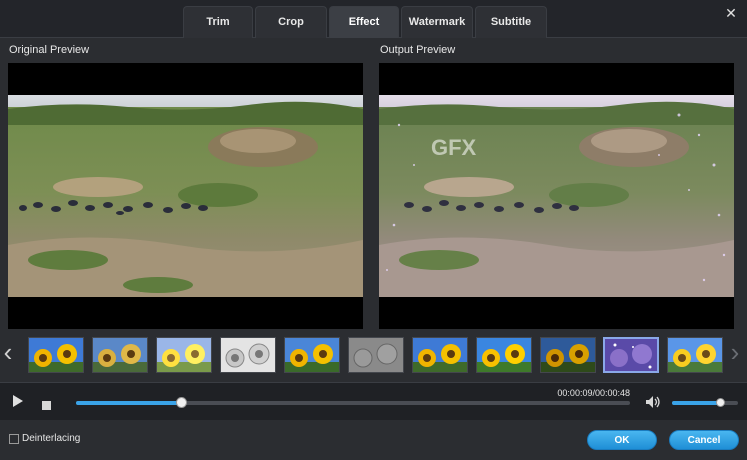 The height and width of the screenshot is (460, 747). Describe the element at coordinates (51, 438) in the screenshot. I see `deinterlacing-label: Deinterlacing` at that location.